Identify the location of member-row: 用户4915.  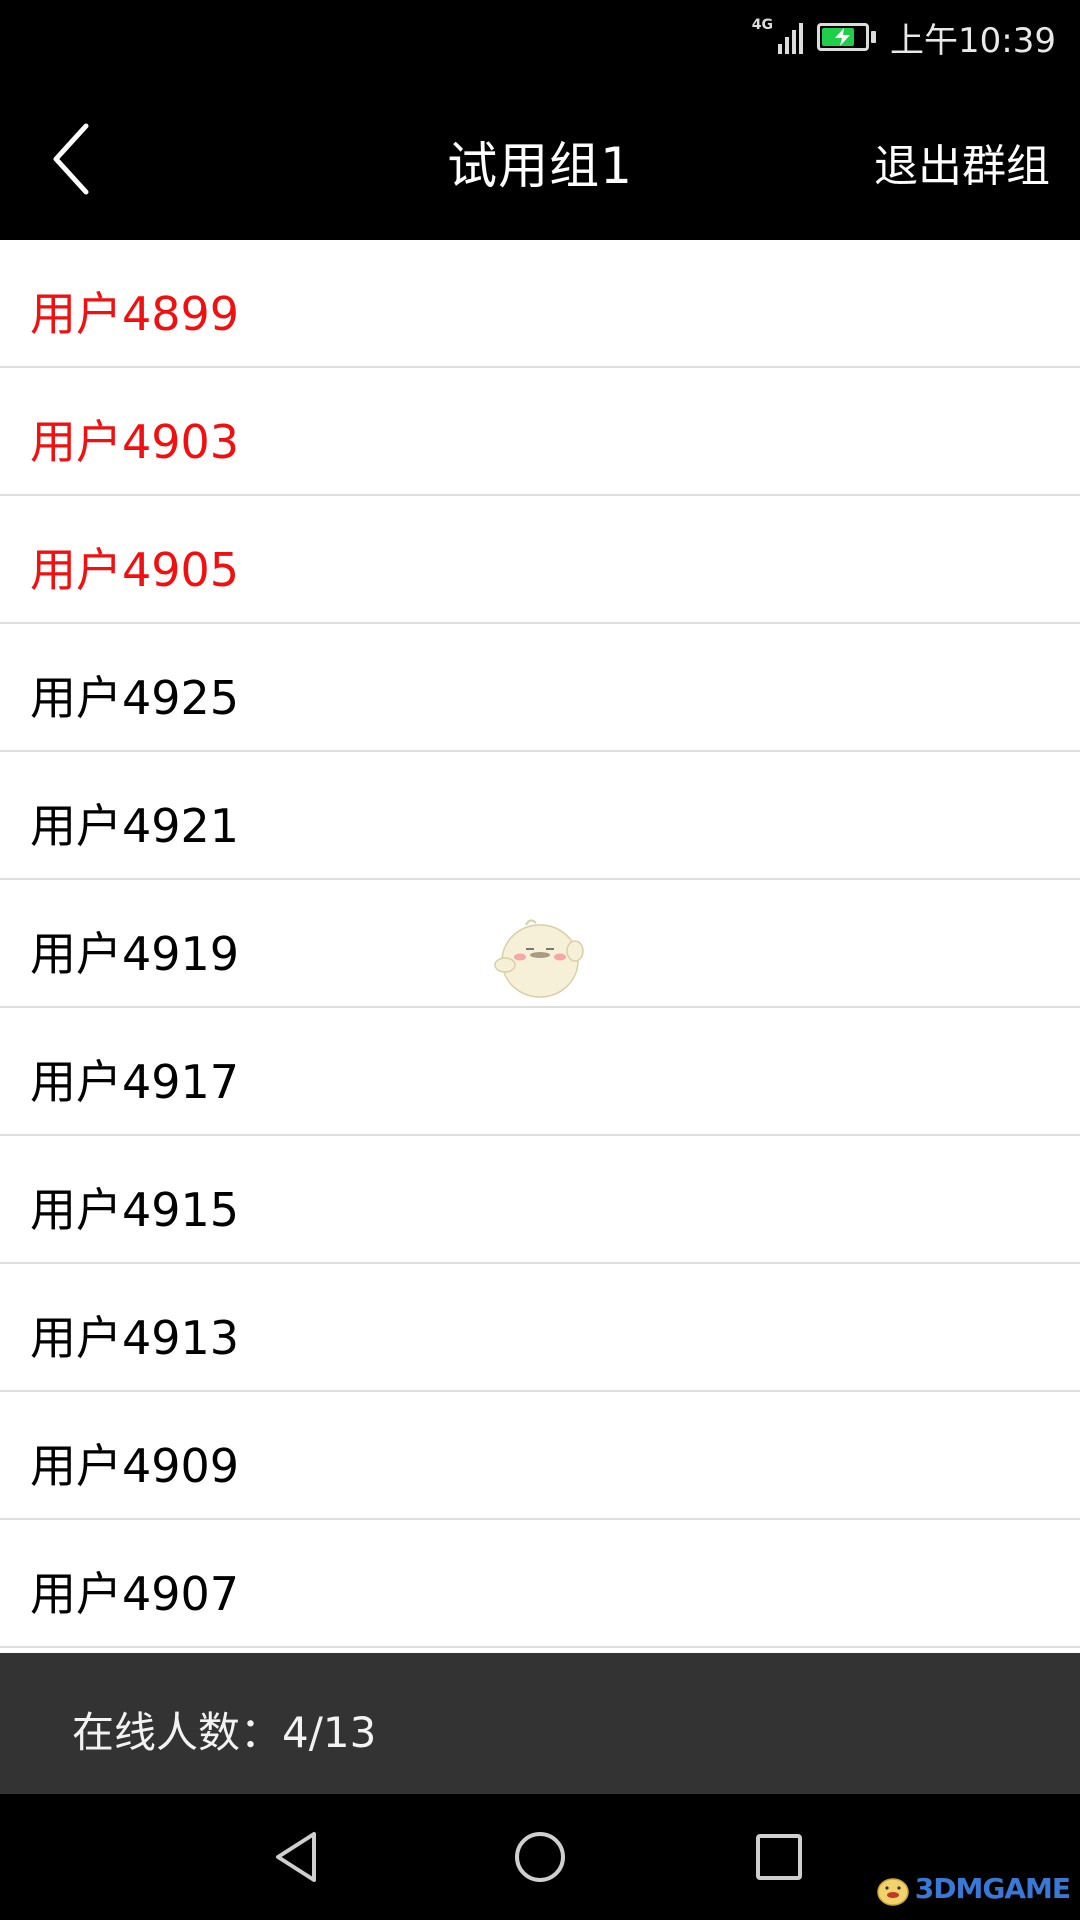
(540, 1200).